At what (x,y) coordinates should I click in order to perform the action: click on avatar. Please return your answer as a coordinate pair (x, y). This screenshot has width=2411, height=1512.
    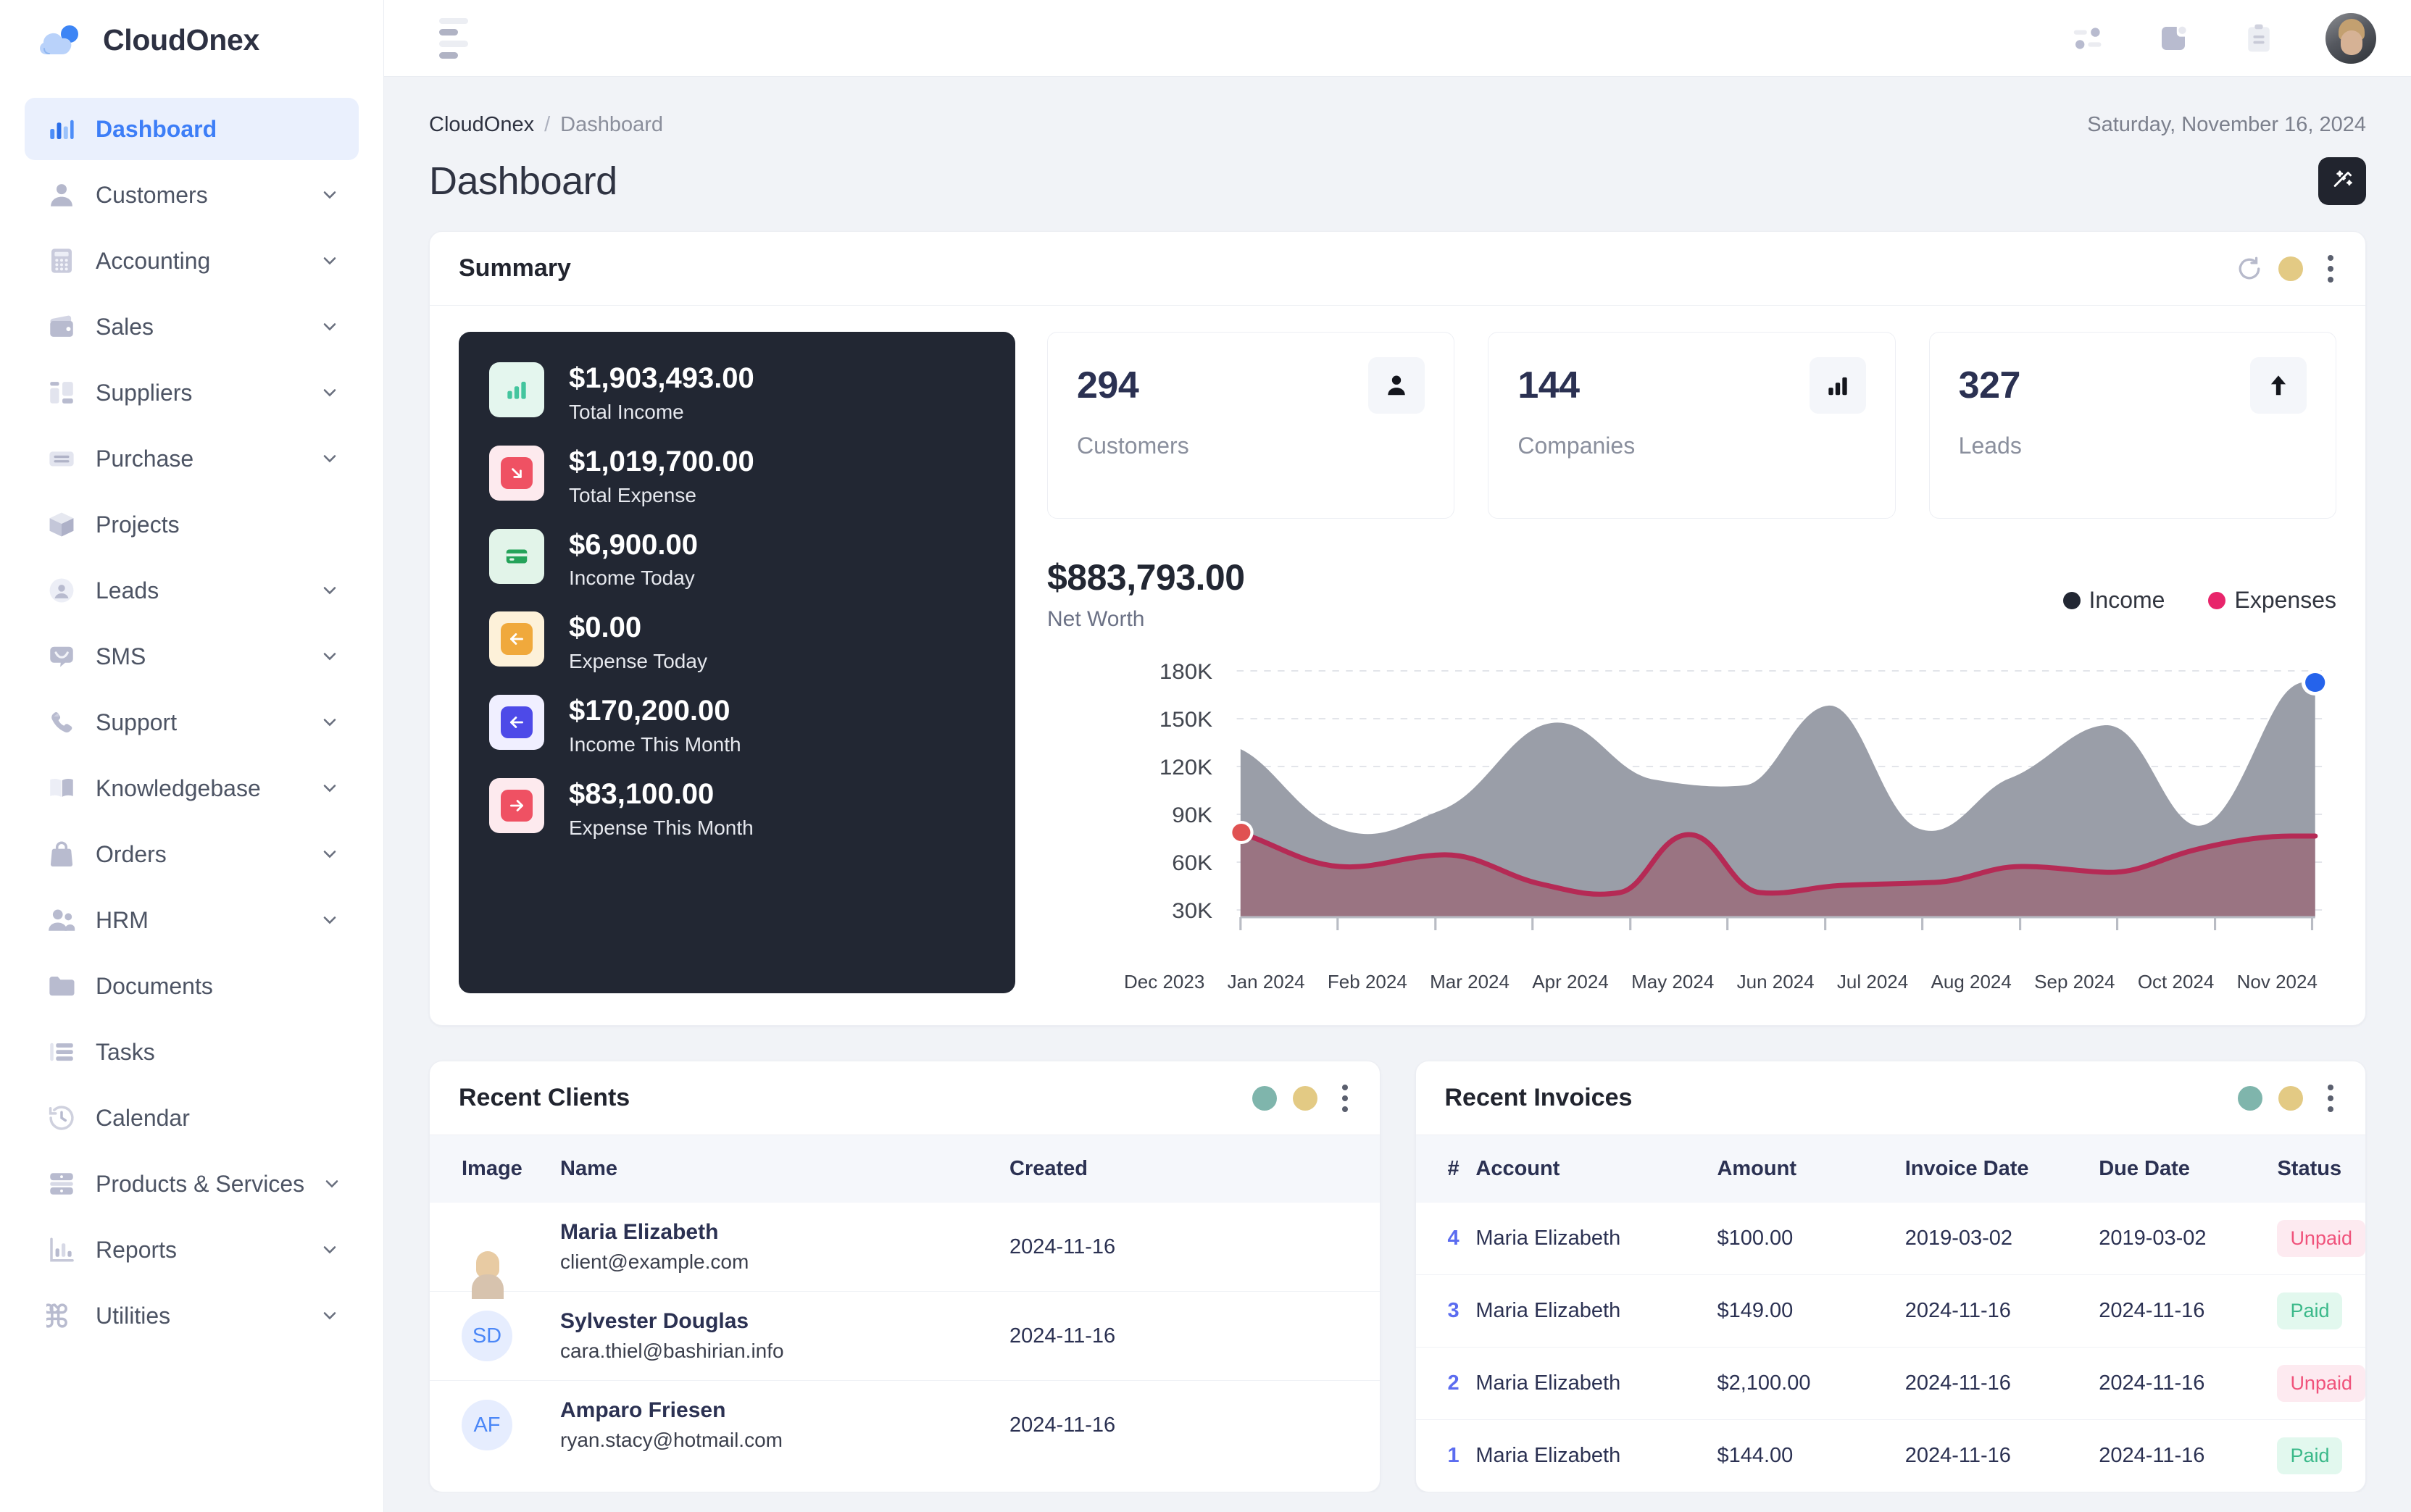
    Looking at the image, I should click on (2350, 38).